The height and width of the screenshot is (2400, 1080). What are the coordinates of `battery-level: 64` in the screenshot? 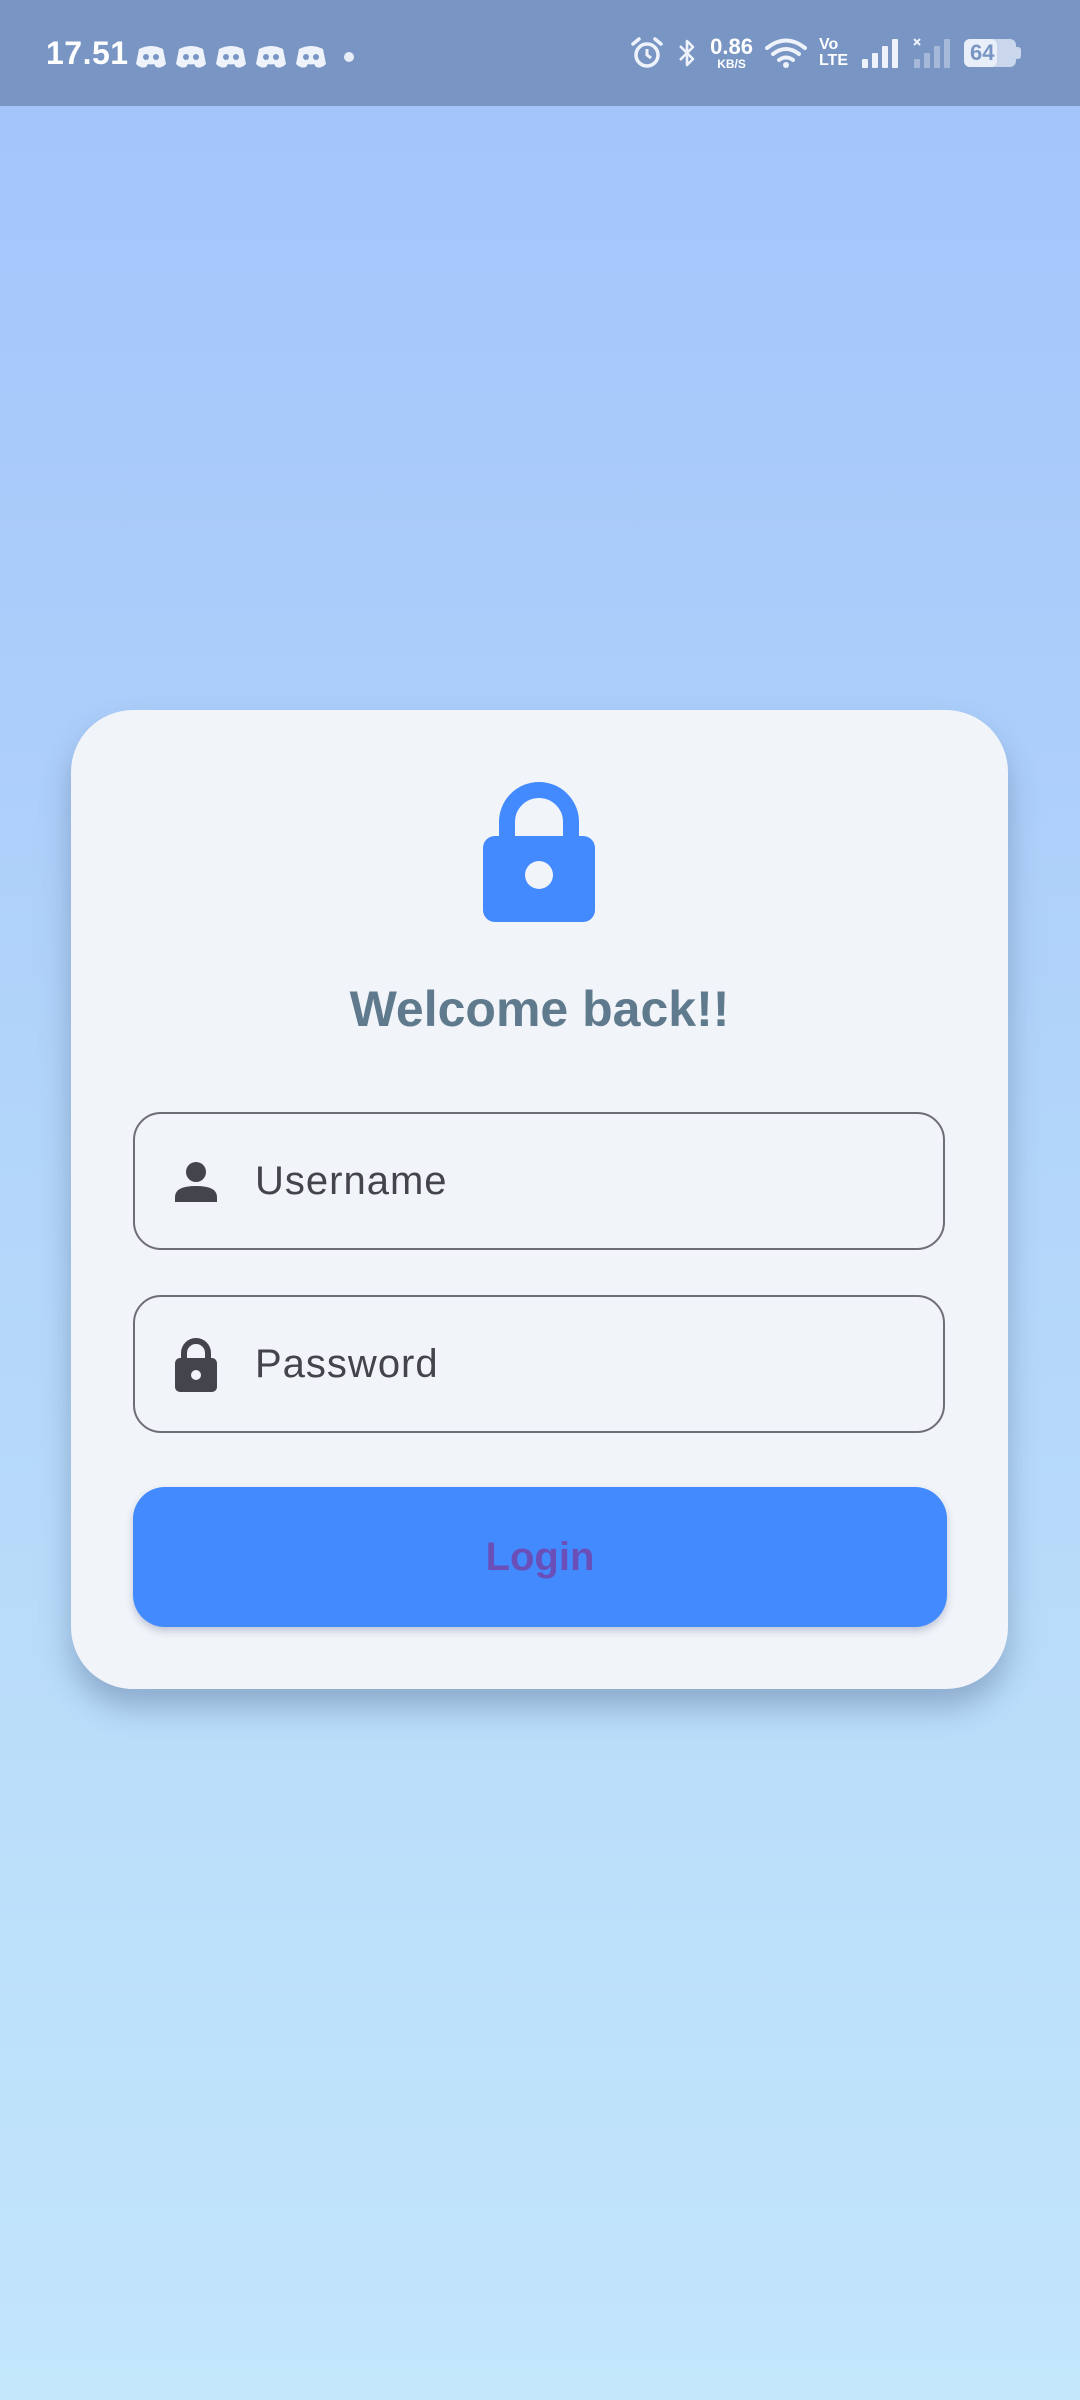 It's located at (982, 52).